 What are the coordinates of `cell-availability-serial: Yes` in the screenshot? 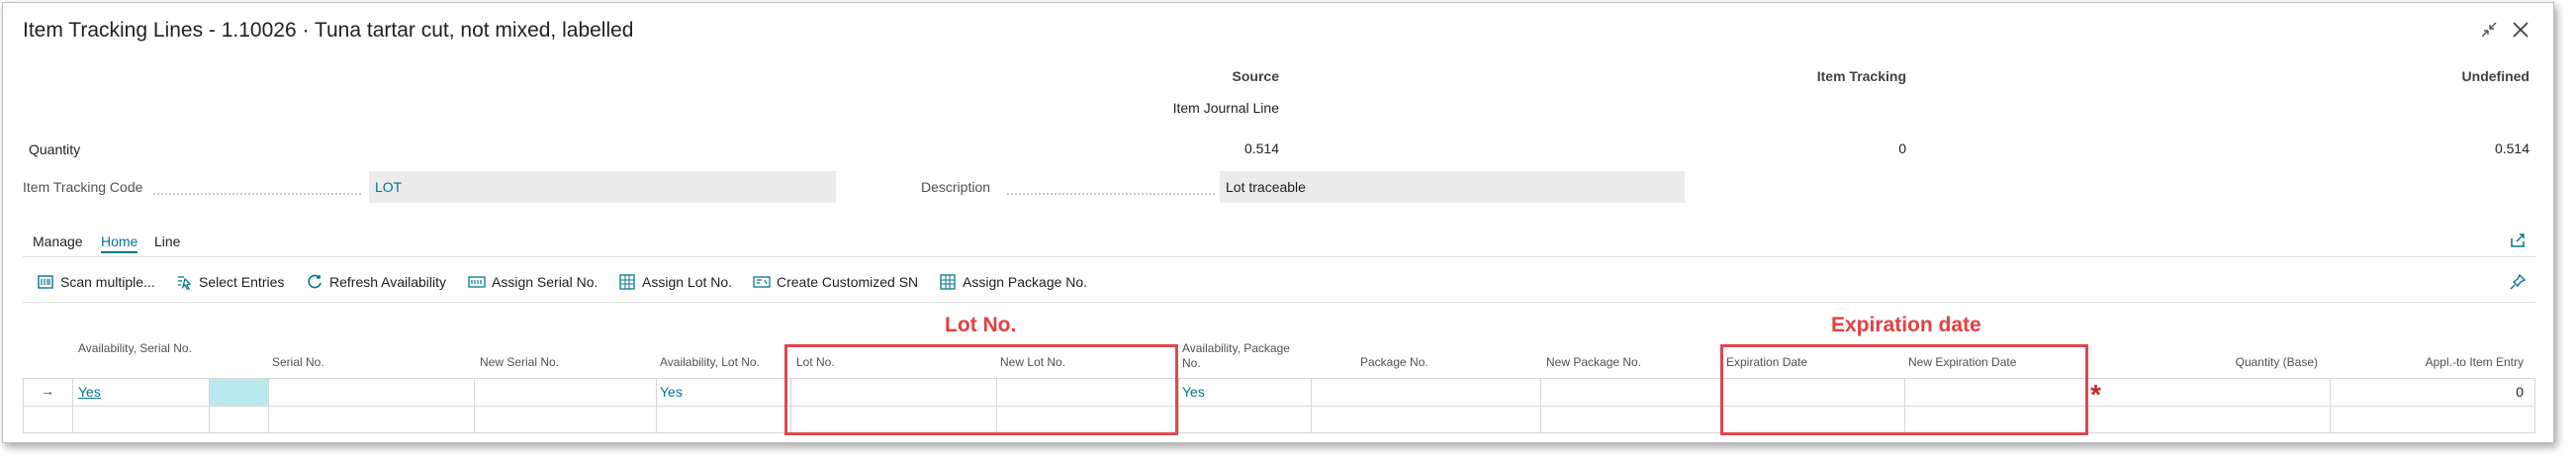 It's located at (90, 392).